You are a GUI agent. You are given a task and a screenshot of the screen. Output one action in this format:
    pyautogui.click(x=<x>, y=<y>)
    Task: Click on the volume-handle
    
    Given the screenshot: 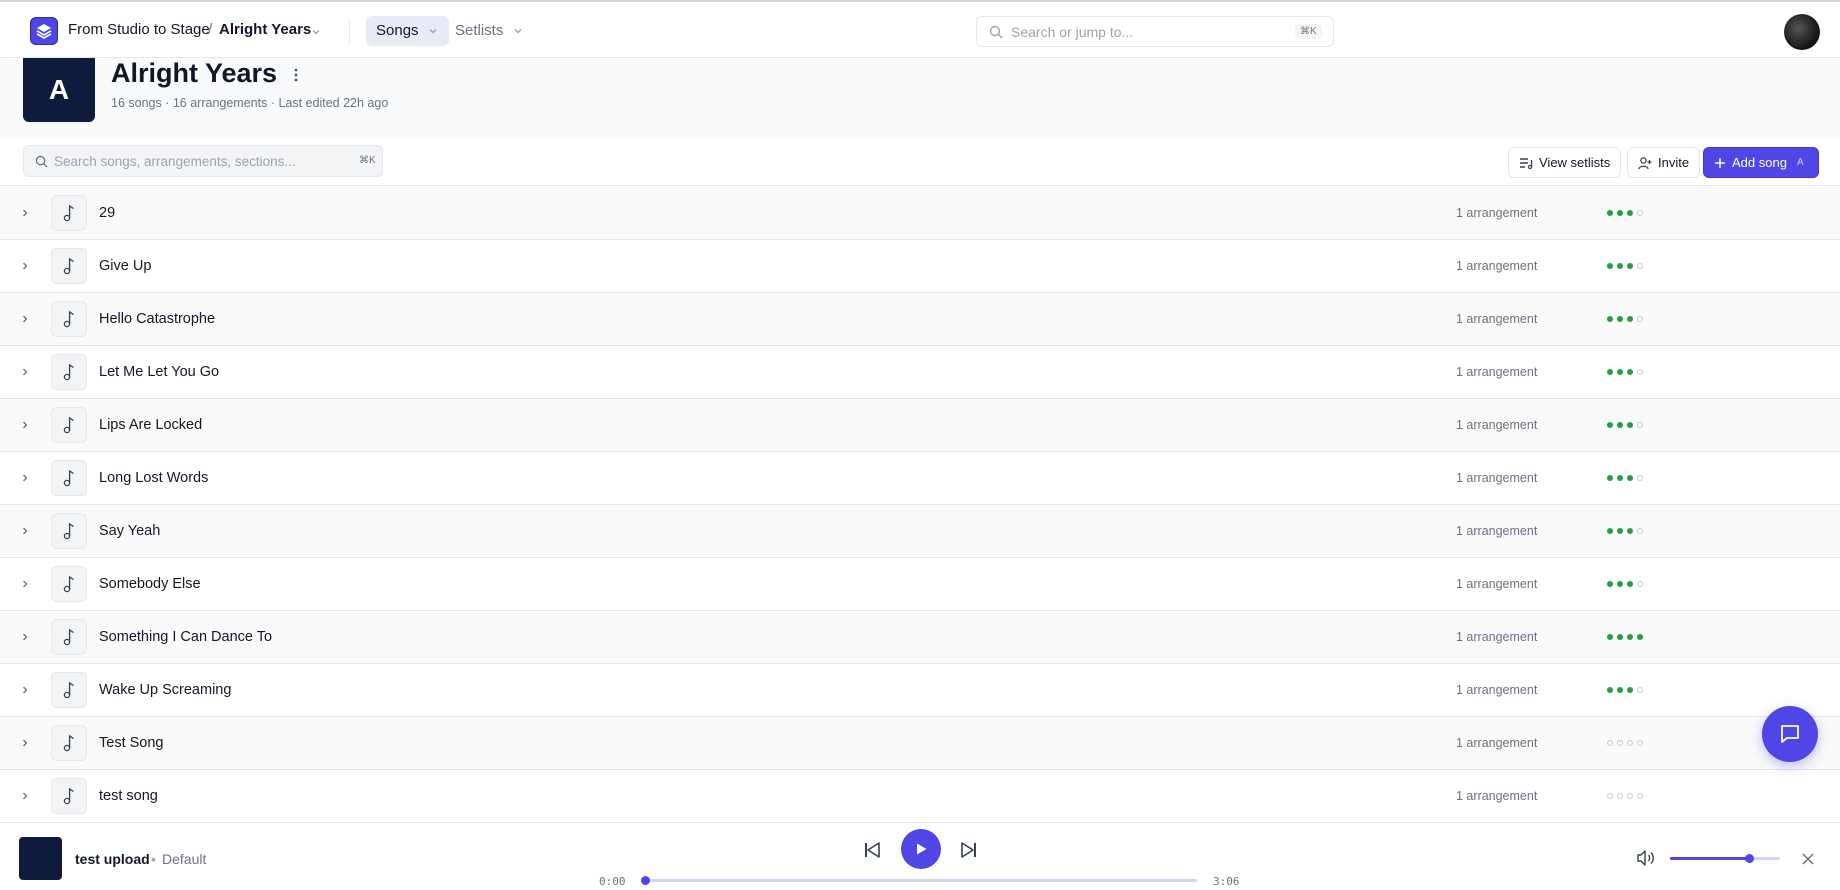 What is the action you would take?
    pyautogui.click(x=1749, y=858)
    